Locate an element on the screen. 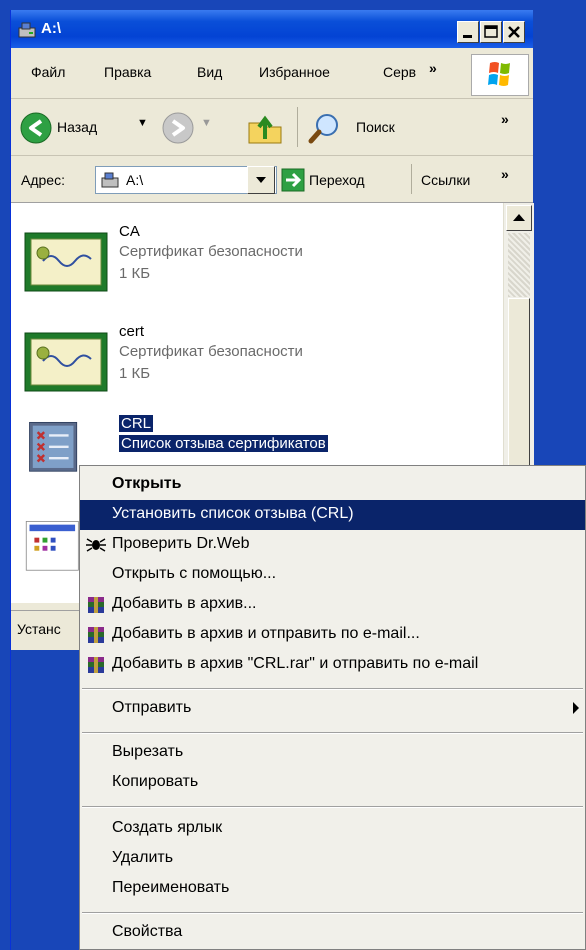 The width and height of the screenshot is (586, 950). forward-dropdown-arrow-icon: ▼ is located at coordinates (206, 123).